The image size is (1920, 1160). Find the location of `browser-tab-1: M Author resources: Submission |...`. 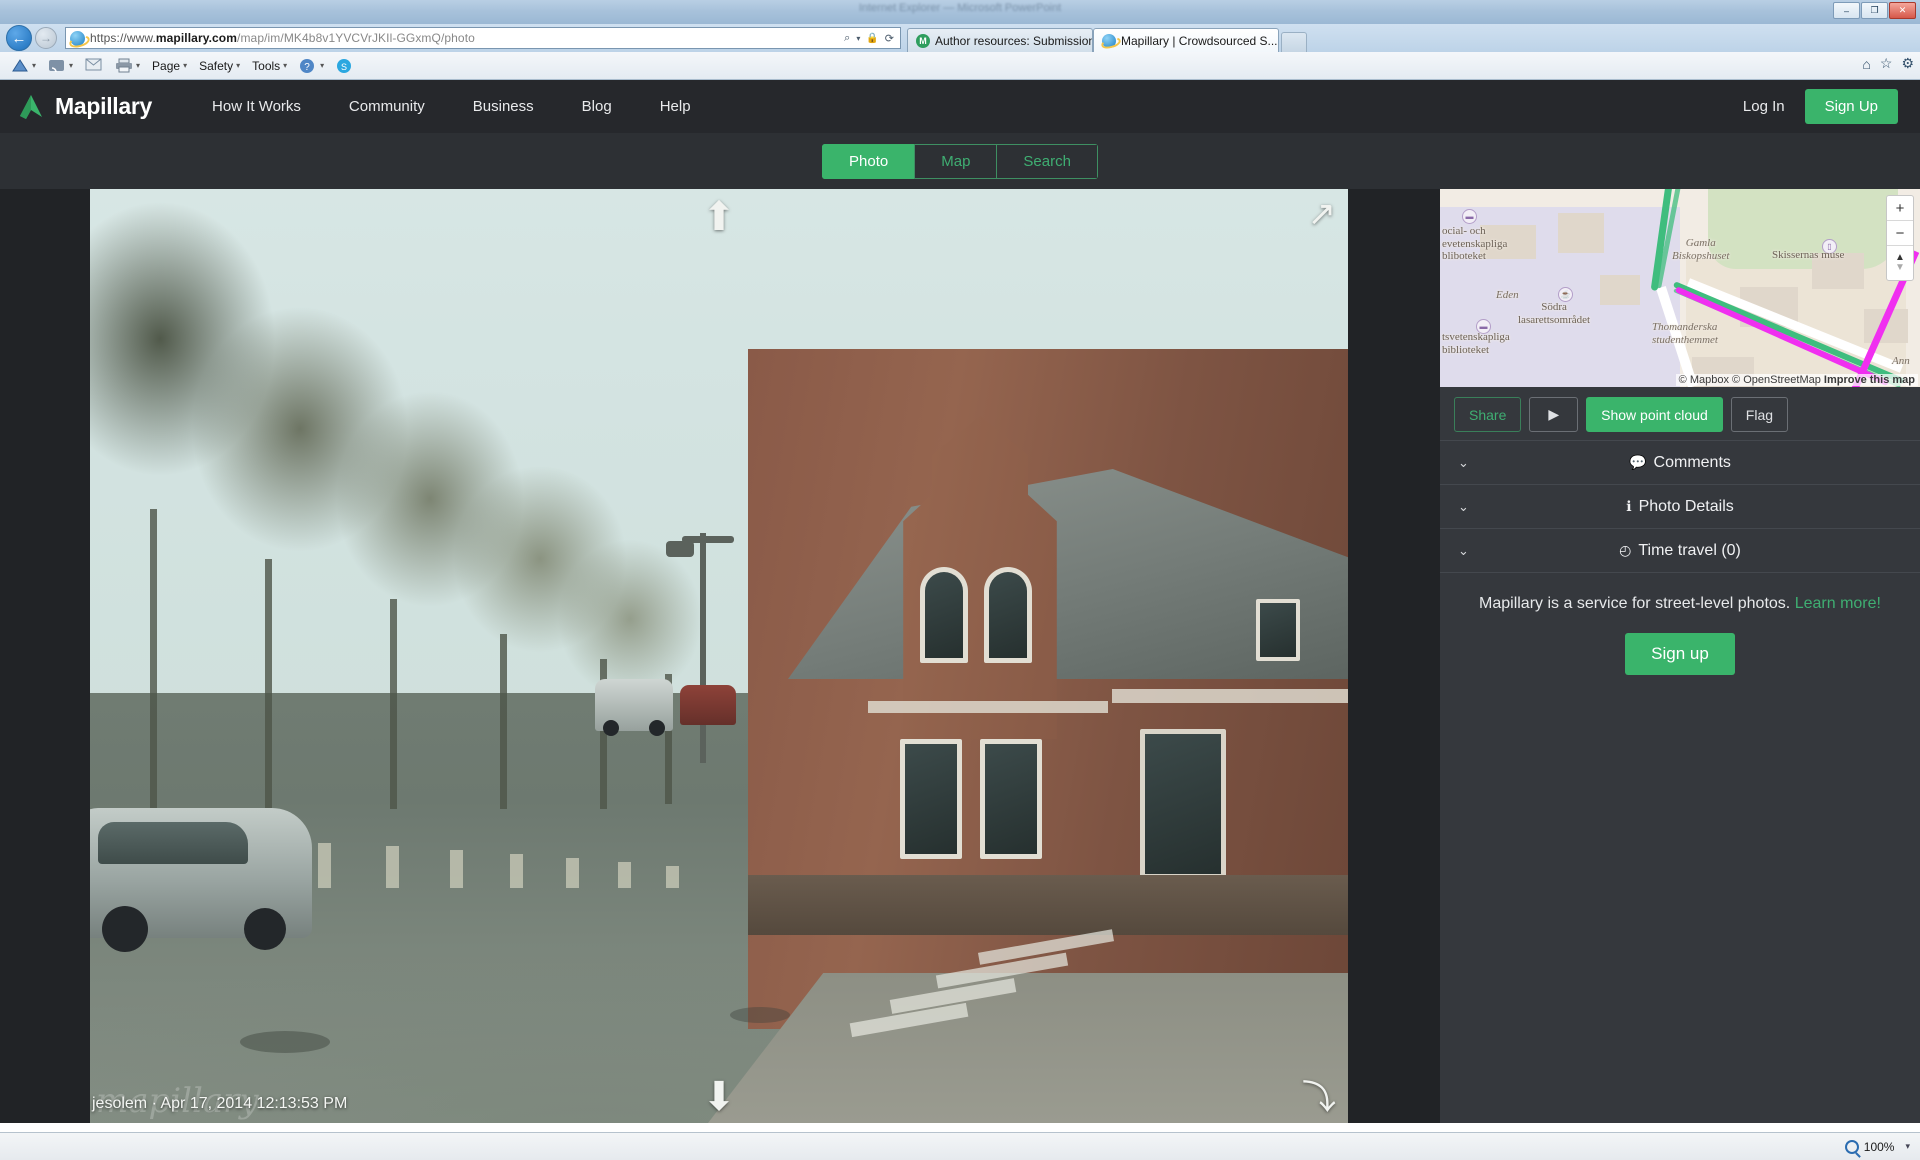

browser-tab-1: M Author resources: Submission |... is located at coordinates (1000, 40).